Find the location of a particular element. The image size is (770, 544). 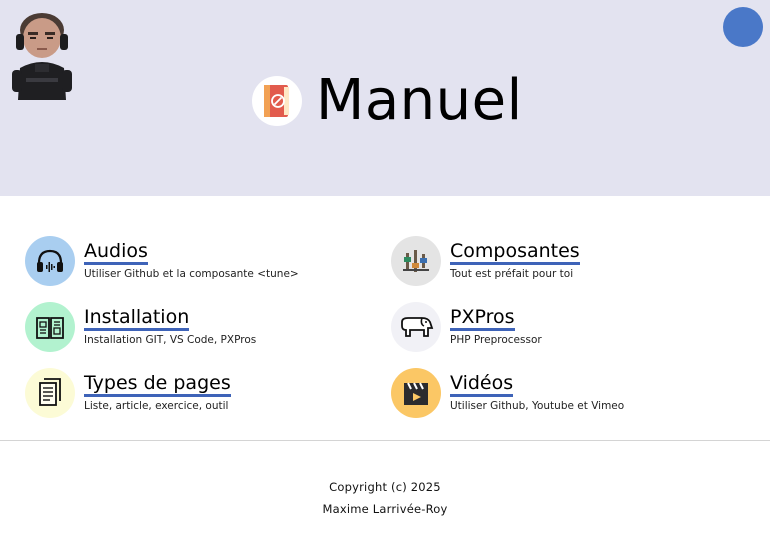

section-description: Tout est préfait pour toi is located at coordinates (512, 274).